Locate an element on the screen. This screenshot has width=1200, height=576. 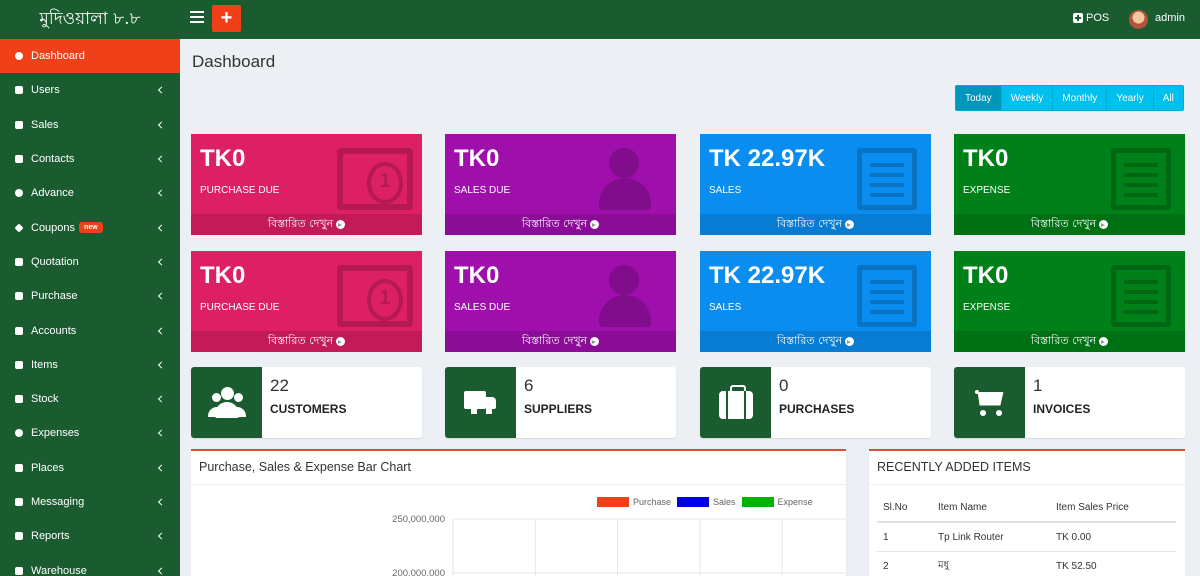
table-cell: 1 is located at coordinates (886, 537).